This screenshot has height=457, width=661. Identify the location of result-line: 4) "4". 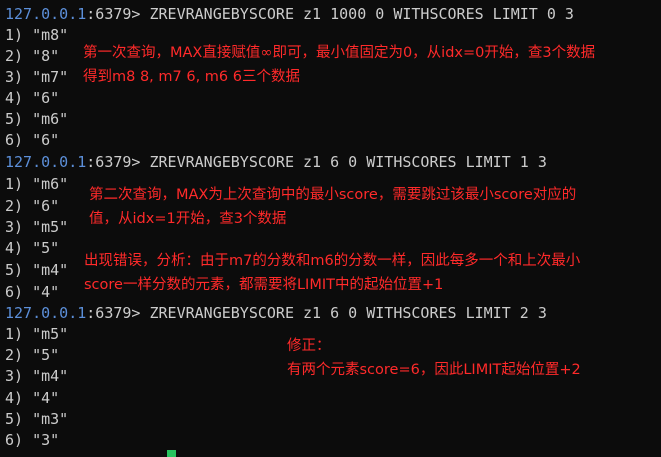
(32, 398).